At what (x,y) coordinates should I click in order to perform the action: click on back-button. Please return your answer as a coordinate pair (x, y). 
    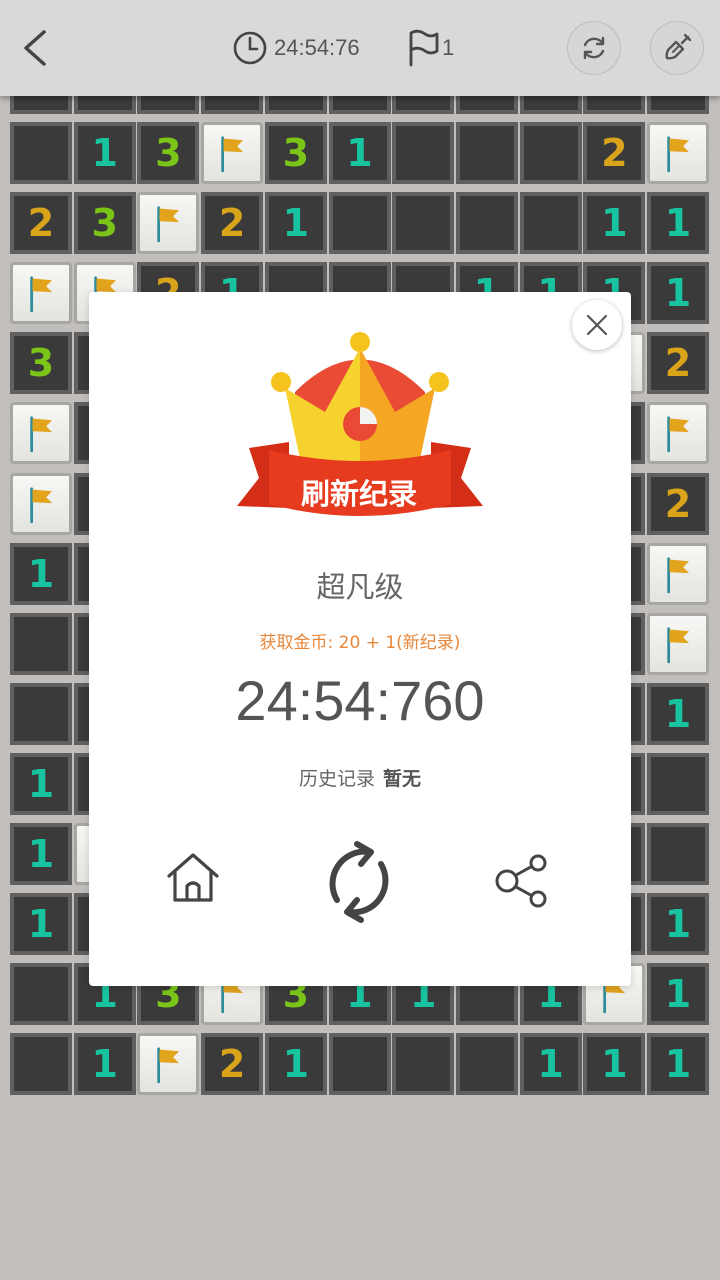
    Looking at the image, I should click on (36, 48).